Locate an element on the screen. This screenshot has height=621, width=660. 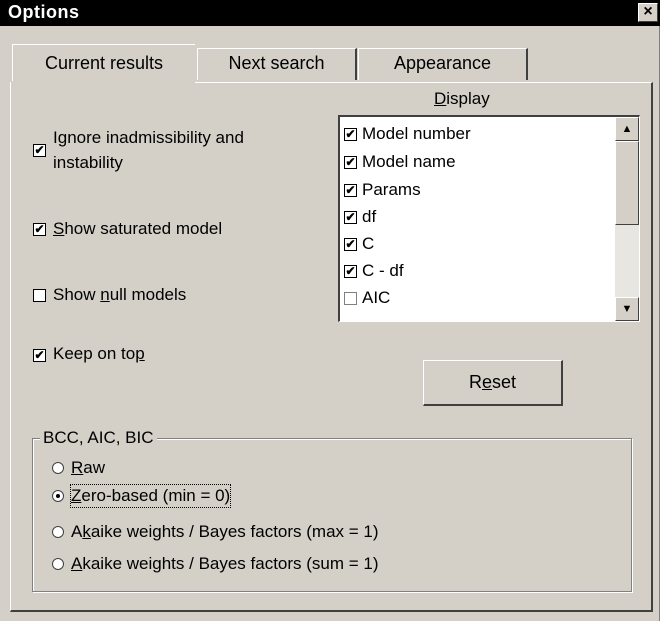
close-icon: × is located at coordinates (648, 11).